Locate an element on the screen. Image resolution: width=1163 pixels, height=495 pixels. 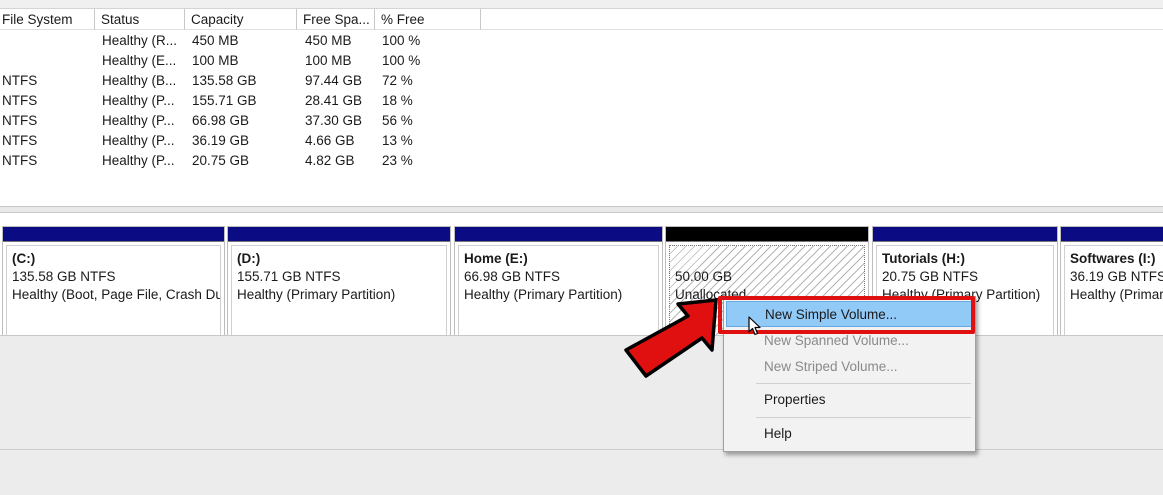
cell-free-space: 4.82 GB is located at coordinates (330, 160).